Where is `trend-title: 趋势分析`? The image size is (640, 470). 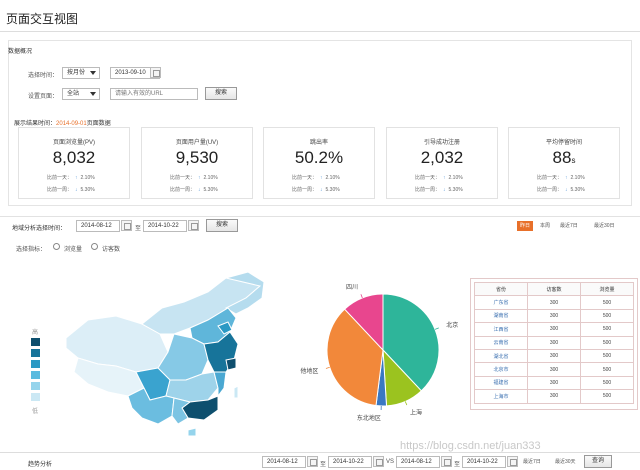 trend-title: 趋势分析 is located at coordinates (40, 465).